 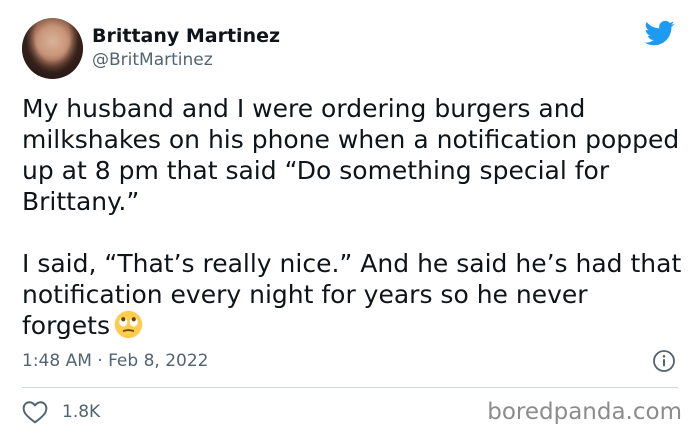 What do you see at coordinates (128, 324) in the screenshot?
I see `rolling-eyes-emoji-icon` at bounding box center [128, 324].